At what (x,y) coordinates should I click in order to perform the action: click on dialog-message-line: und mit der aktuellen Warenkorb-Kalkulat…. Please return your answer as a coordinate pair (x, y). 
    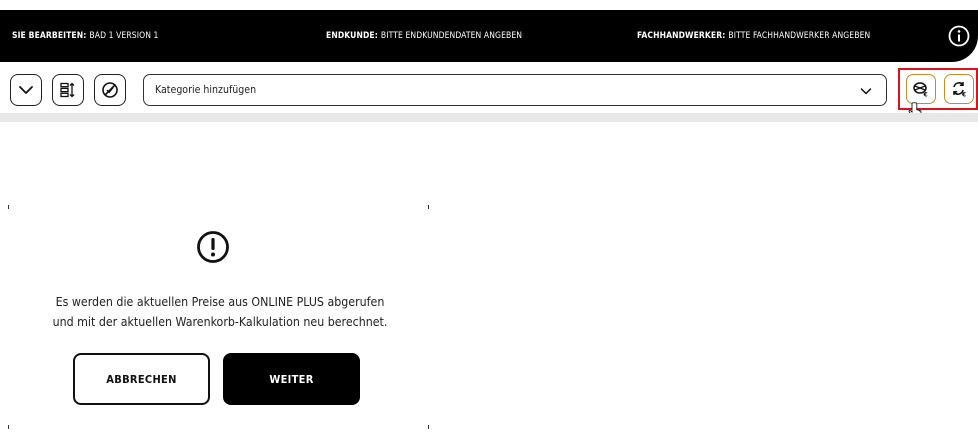
    Looking at the image, I should click on (220, 322).